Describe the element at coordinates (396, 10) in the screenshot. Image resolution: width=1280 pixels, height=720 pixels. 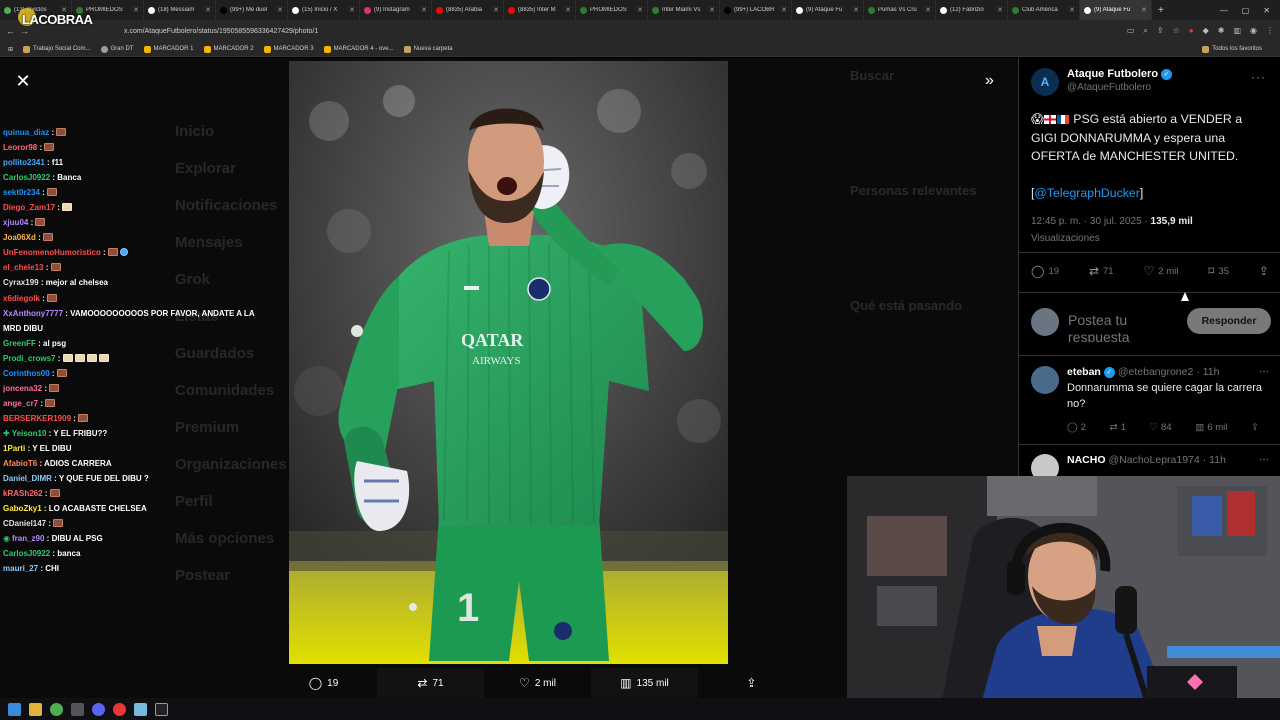
I see `browser-tab: (9) Instagram ✕` at that location.